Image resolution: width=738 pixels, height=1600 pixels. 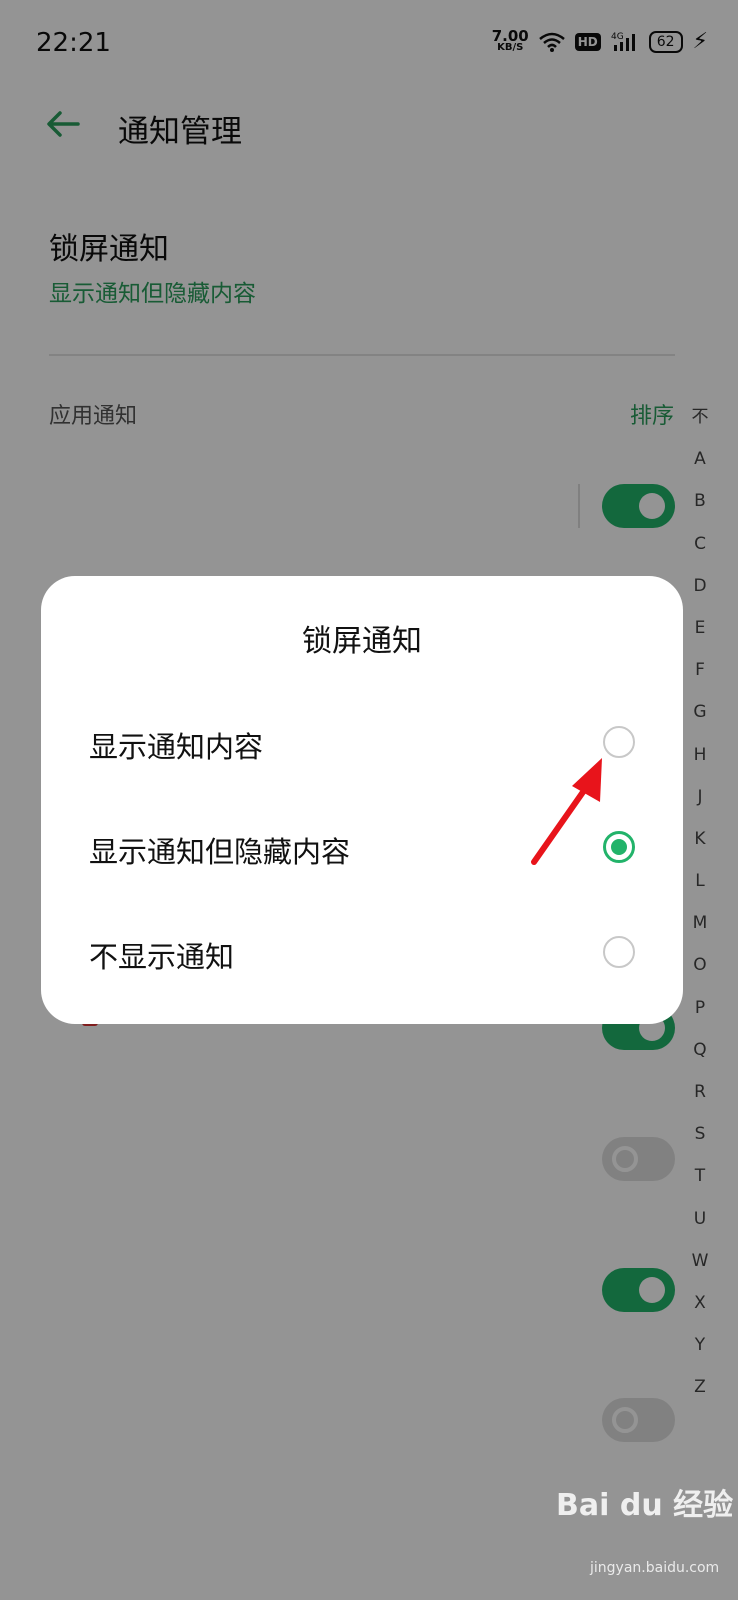 What do you see at coordinates (362, 641) in the screenshot?
I see `dialog-title: 锁屏通知` at bounding box center [362, 641].